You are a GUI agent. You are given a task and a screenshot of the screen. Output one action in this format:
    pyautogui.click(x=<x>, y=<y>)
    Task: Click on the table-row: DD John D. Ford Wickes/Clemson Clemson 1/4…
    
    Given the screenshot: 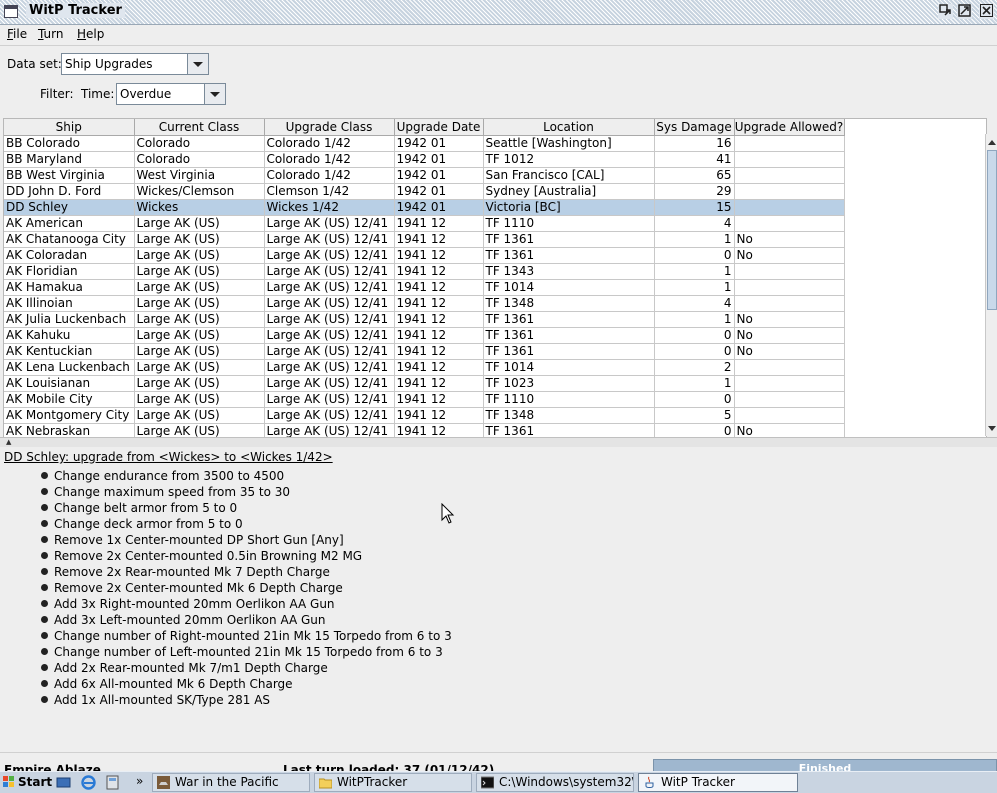 What is the action you would take?
    pyautogui.click(x=424, y=191)
    